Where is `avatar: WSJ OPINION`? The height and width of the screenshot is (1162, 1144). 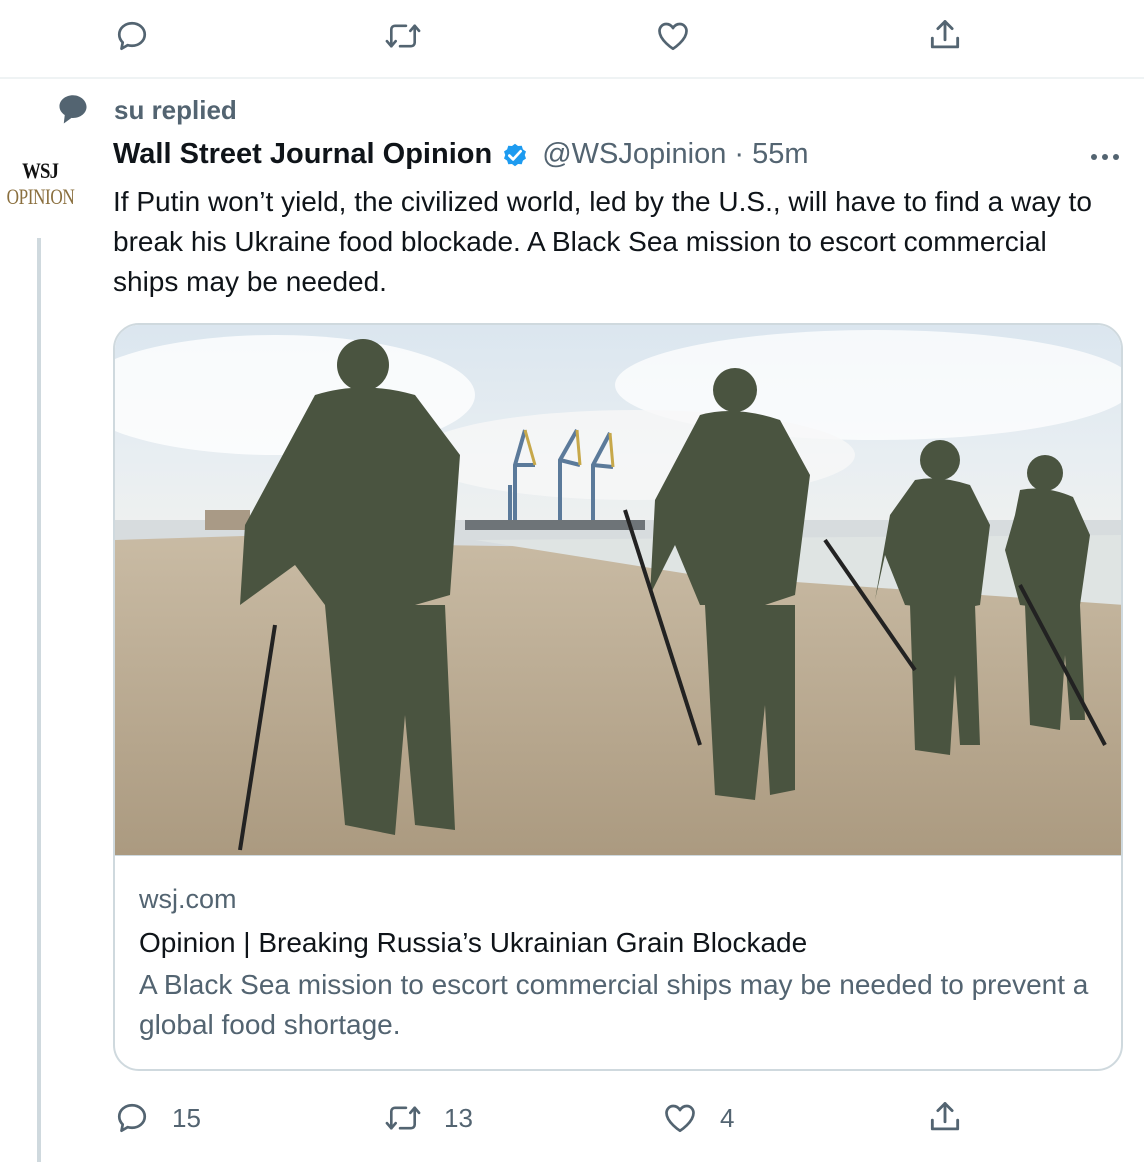
avatar: WSJ OPINION is located at coordinates (40, 184).